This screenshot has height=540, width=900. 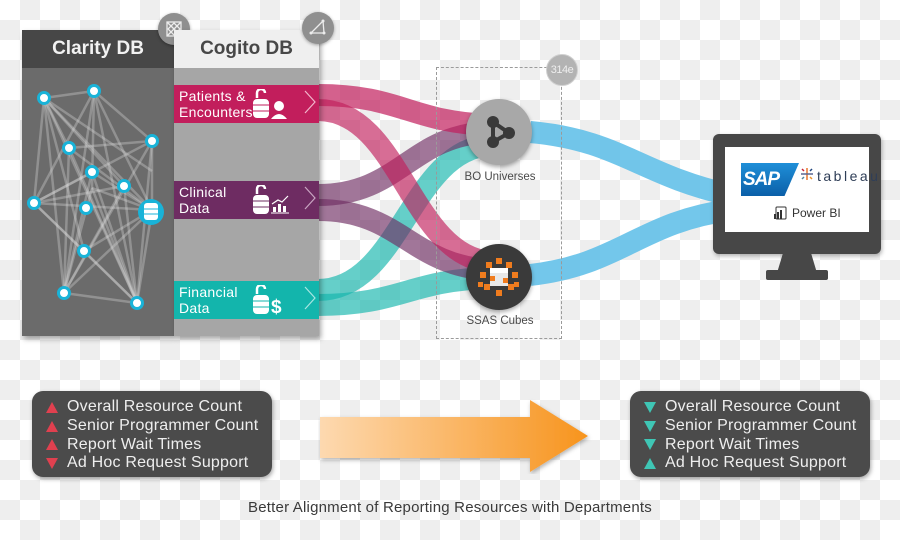 I want to click on monitor-icon: SAP tableau Power BI, so click(x=797, y=194).